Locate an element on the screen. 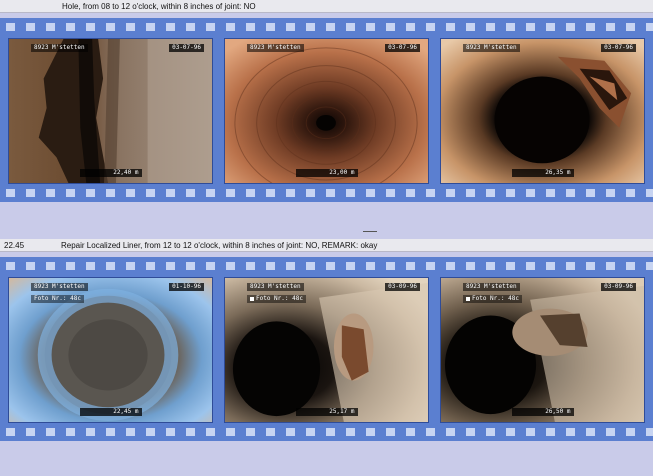 This screenshot has height=476, width=653. osd-position: 22,45 m is located at coordinates (110, 412).